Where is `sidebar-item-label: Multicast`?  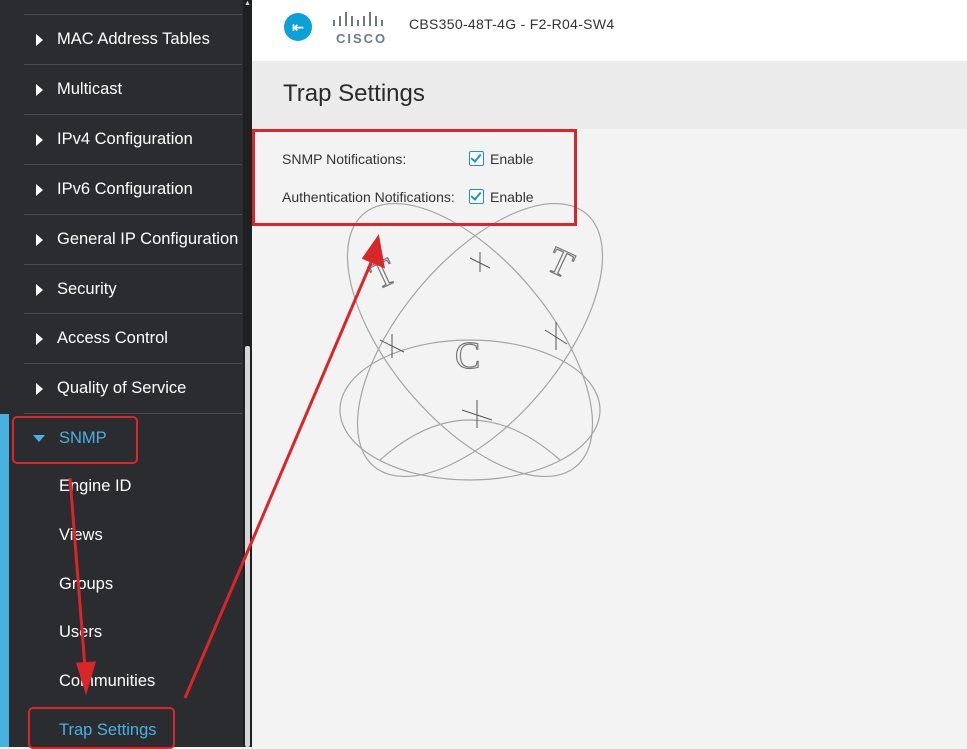
sidebar-item-label: Multicast is located at coordinates (90, 89).